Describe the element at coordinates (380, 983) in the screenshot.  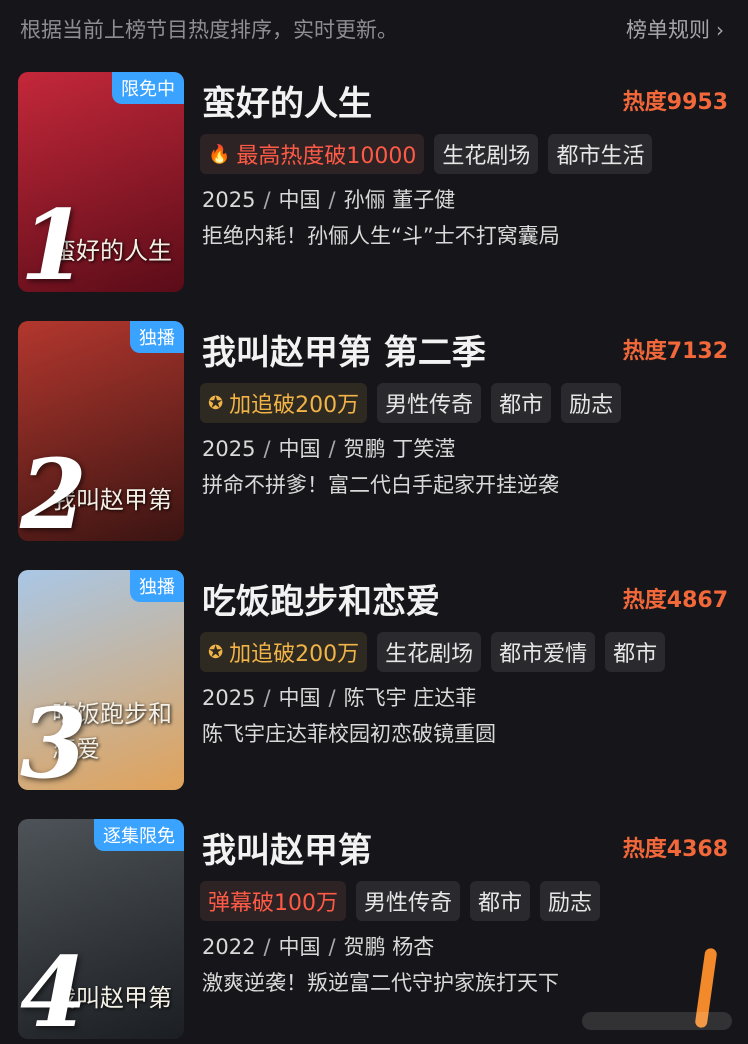
I see `show-blurb: 激爽逆袭！叛逆富二代守护家族打天下` at that location.